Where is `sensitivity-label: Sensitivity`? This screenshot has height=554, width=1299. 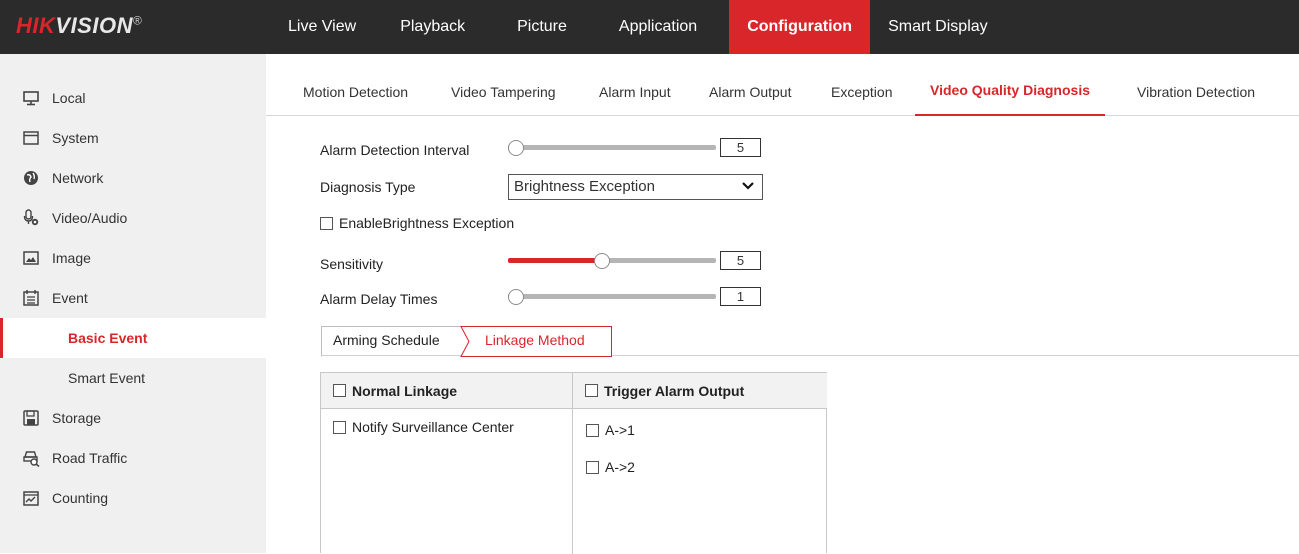 sensitivity-label: Sensitivity is located at coordinates (352, 264).